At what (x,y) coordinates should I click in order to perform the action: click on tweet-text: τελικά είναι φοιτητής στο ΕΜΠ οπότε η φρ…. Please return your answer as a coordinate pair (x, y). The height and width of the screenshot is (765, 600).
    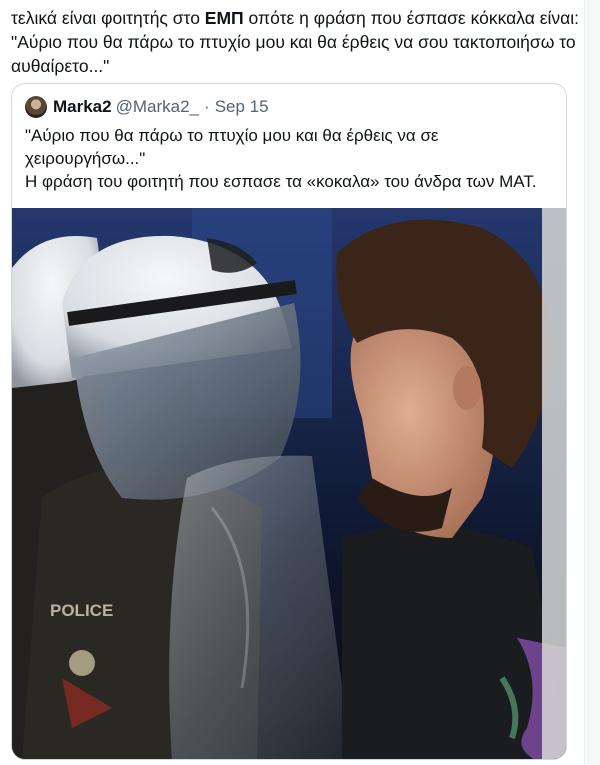
    Looking at the image, I should click on (296, 42).